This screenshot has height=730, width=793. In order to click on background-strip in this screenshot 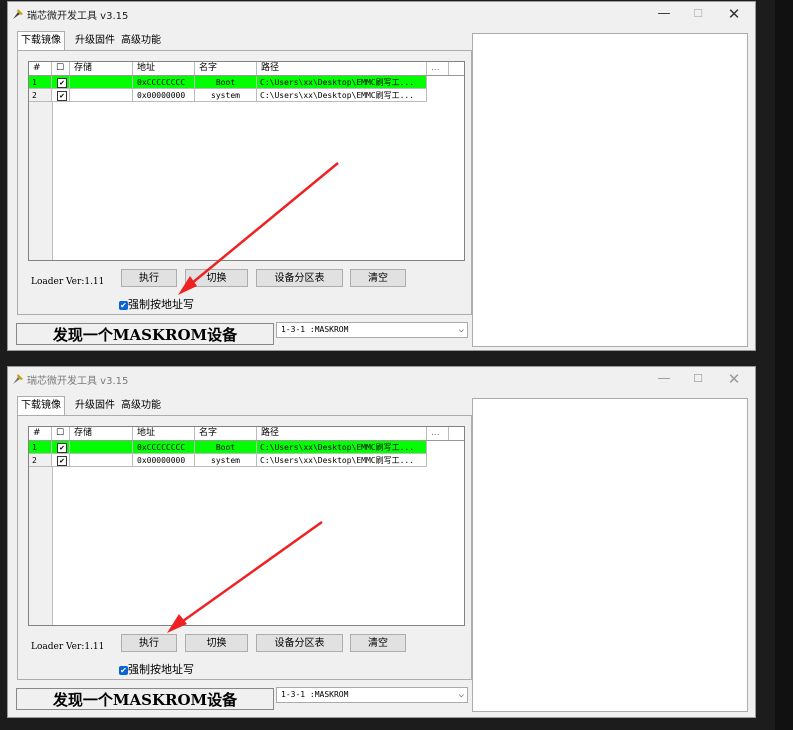, I will do `click(784, 365)`.